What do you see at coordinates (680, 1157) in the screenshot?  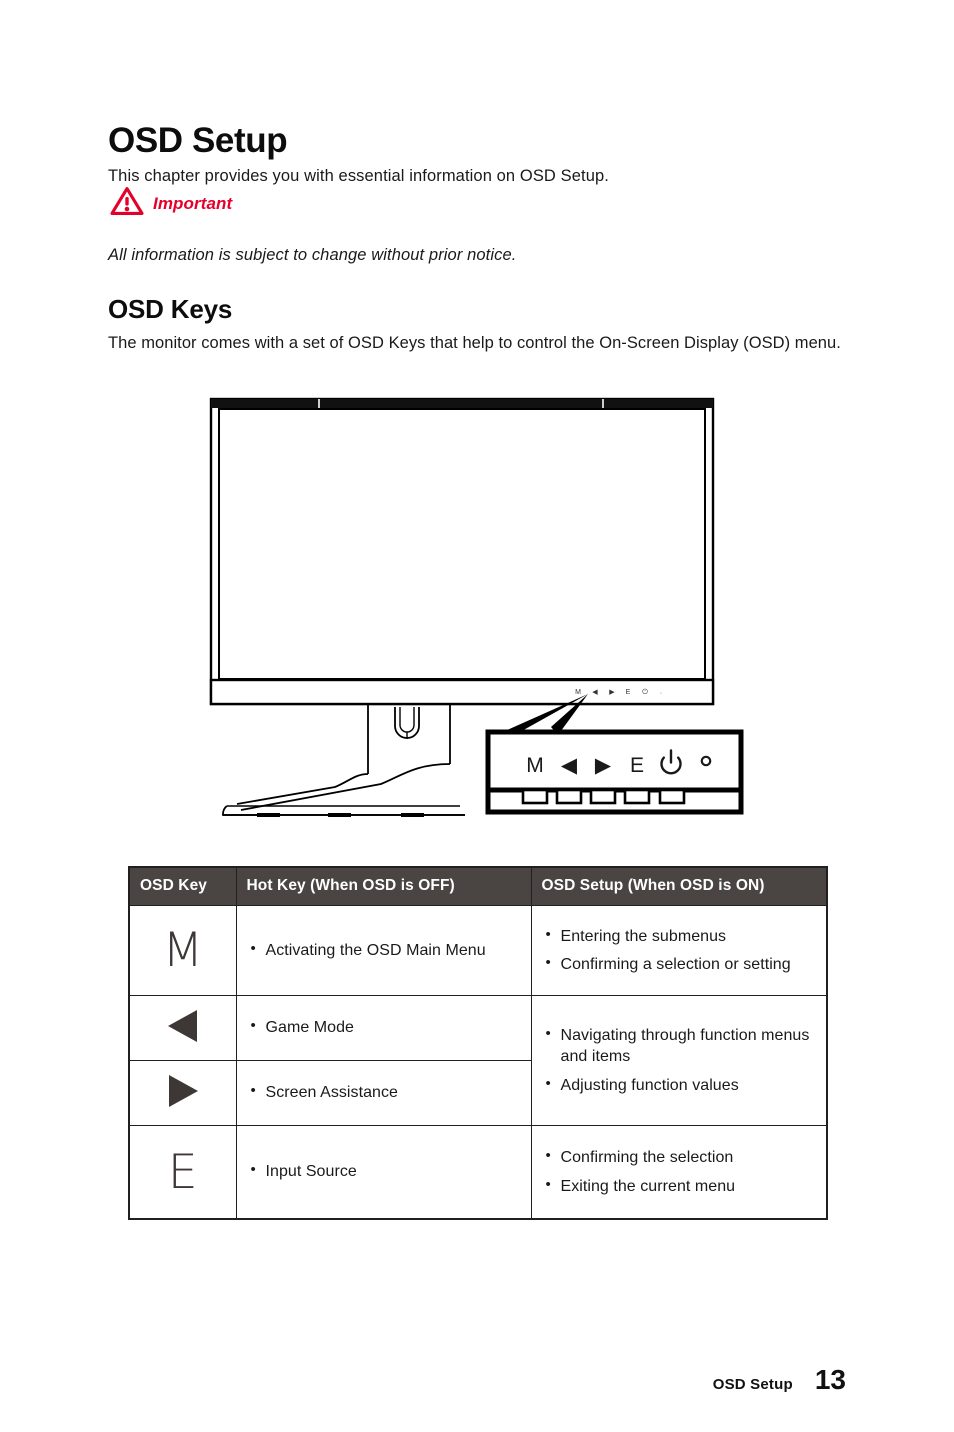 I see `list-item: Confirming the selection` at bounding box center [680, 1157].